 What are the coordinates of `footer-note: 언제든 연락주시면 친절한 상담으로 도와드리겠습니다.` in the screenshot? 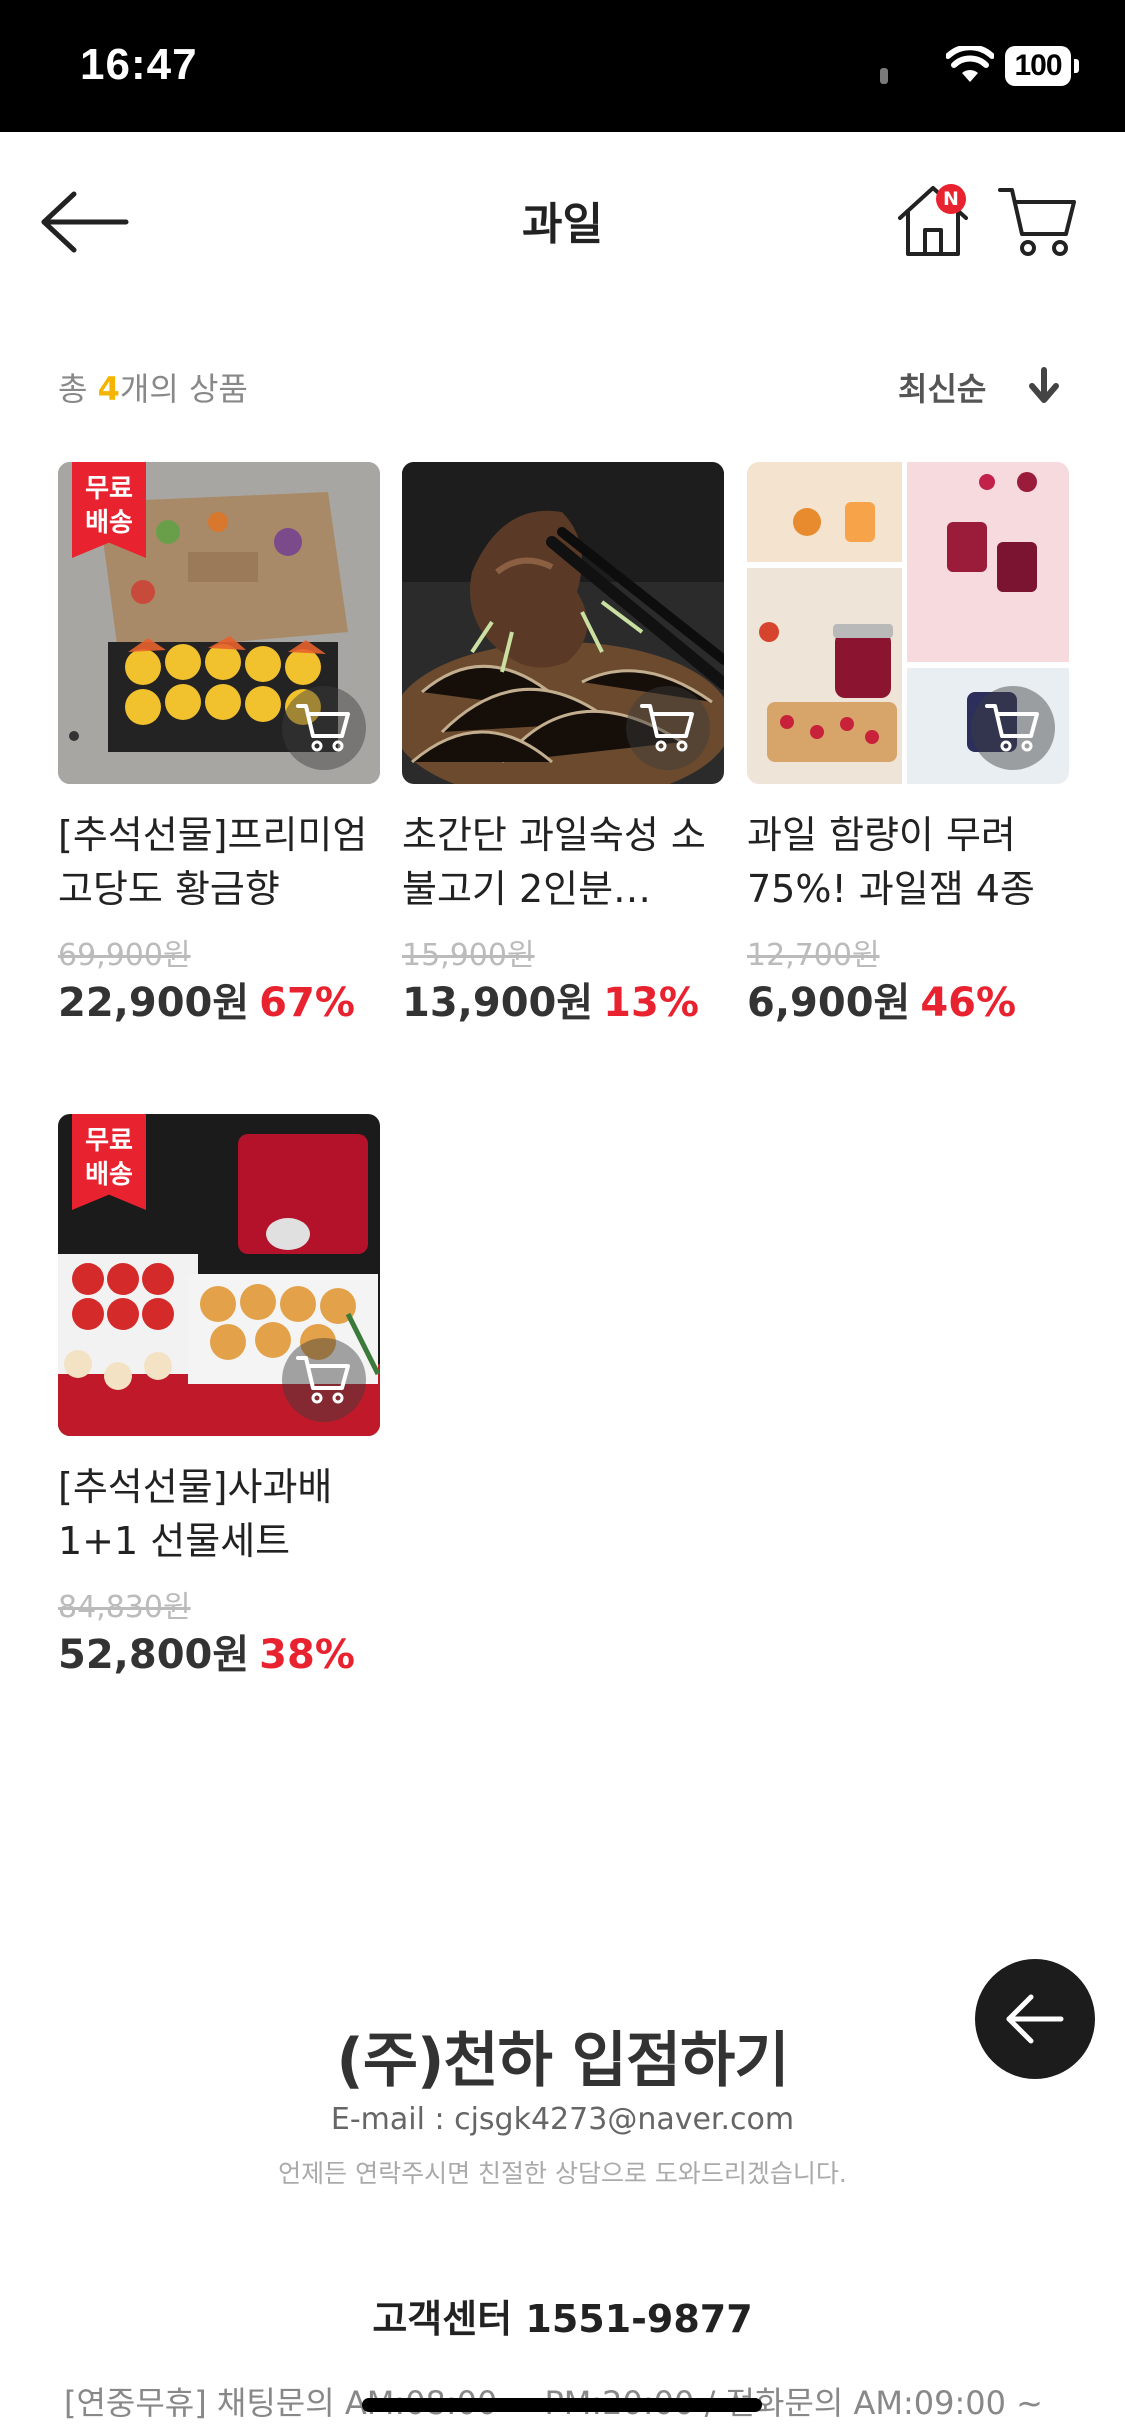 It's located at (562, 2173).